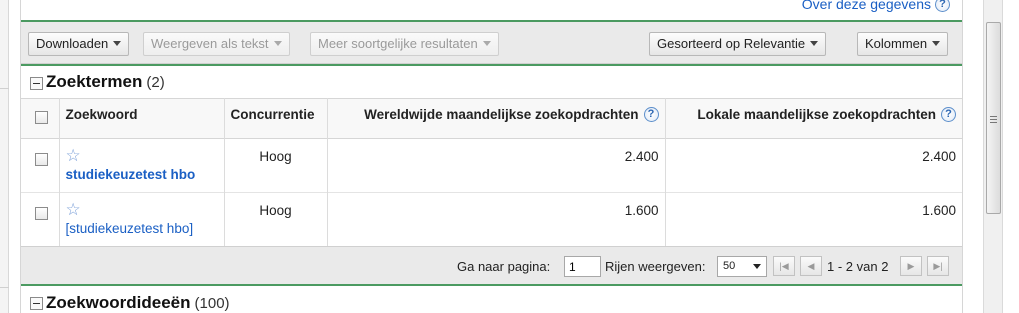 This screenshot has width=1019, height=313. I want to click on view-as-text-button: Weergeven als tekst, so click(216, 44).